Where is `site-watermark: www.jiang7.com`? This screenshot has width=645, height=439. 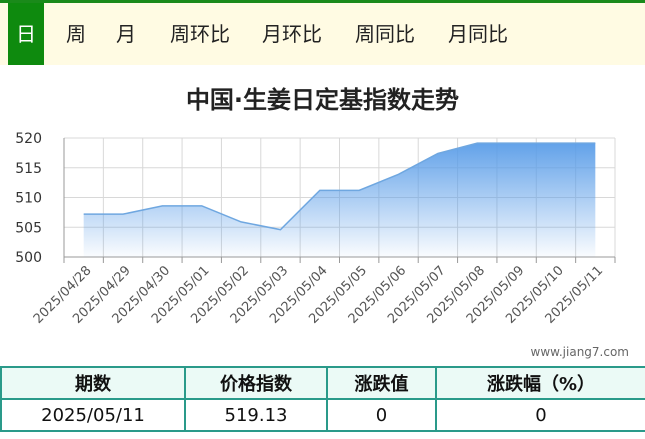 site-watermark: www.jiang7.com is located at coordinates (579, 352).